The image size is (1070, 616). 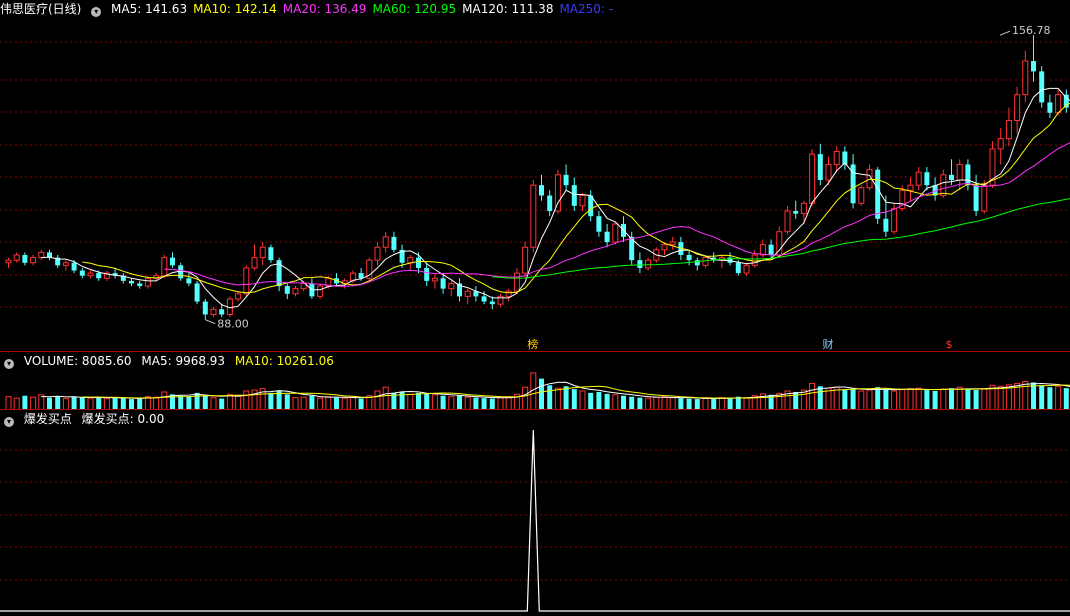 I want to click on low-pointer, so click(x=210, y=322).